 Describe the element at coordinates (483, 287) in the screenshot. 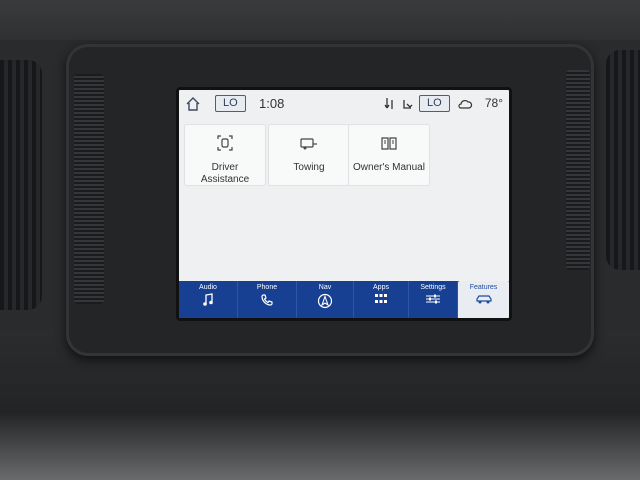

I see `nav-features-label: Features` at that location.